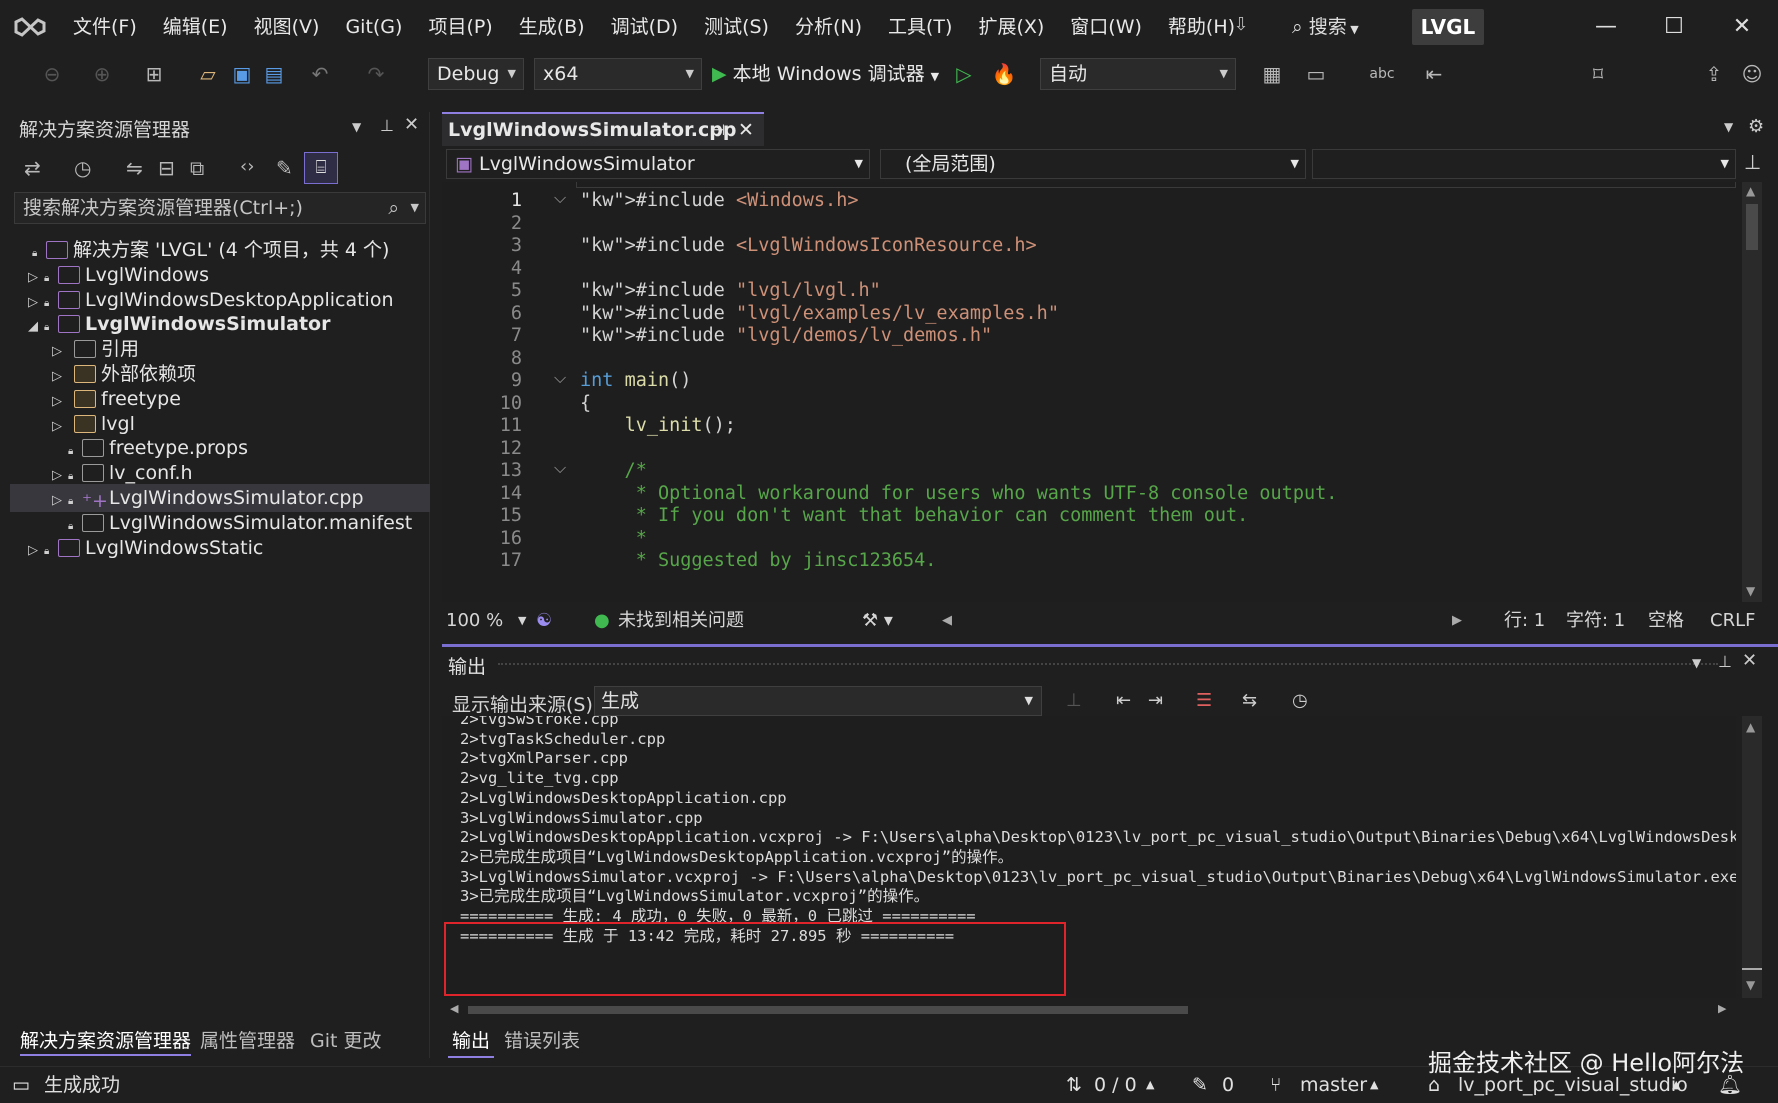 The width and height of the screenshot is (1778, 1103). Describe the element at coordinates (658, 164) in the screenshot. I see `project-nav-select: ▣ LvglWindowsSimulator ▼` at that location.